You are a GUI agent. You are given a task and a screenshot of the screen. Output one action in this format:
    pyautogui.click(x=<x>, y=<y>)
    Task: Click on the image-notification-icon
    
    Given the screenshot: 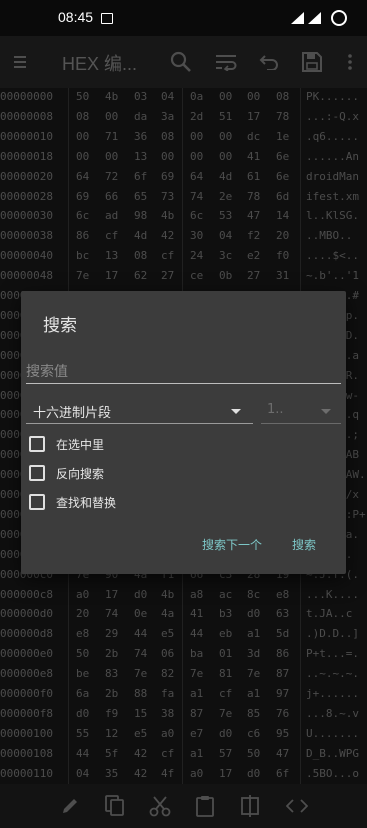 What is the action you would take?
    pyautogui.click(x=107, y=18)
    